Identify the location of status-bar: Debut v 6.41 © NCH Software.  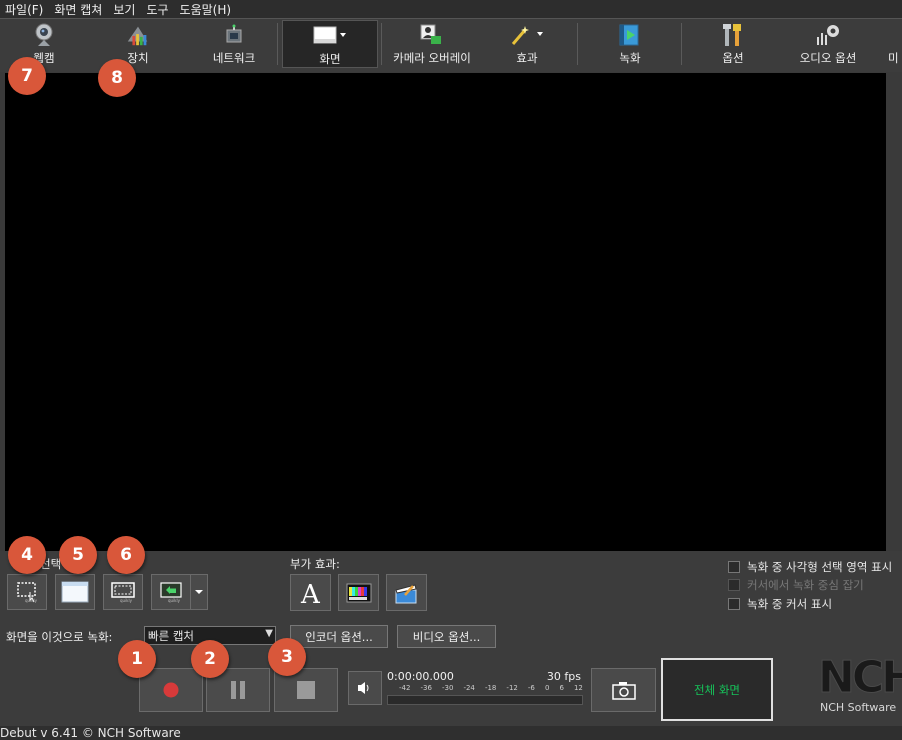
(451, 733).